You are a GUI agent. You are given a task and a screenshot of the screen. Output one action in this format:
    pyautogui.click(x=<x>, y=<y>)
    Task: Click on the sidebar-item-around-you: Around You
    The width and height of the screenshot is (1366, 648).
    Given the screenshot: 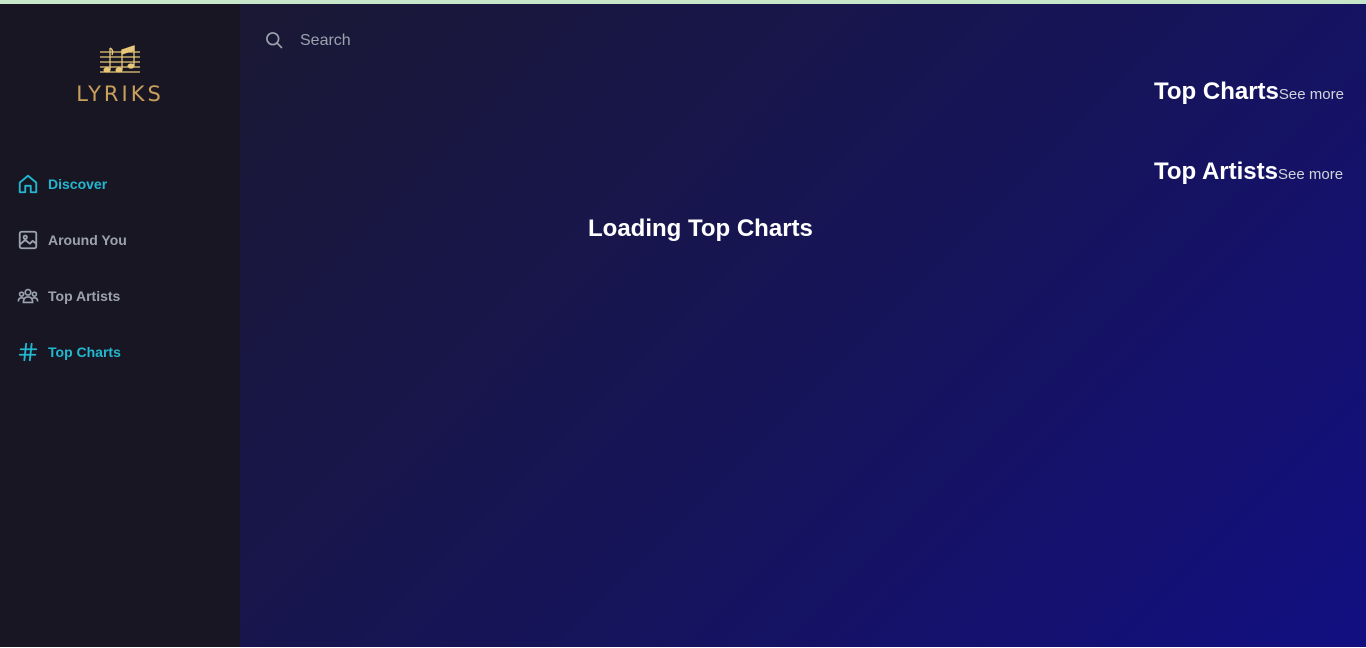 What is the action you would take?
    pyautogui.click(x=72, y=240)
    